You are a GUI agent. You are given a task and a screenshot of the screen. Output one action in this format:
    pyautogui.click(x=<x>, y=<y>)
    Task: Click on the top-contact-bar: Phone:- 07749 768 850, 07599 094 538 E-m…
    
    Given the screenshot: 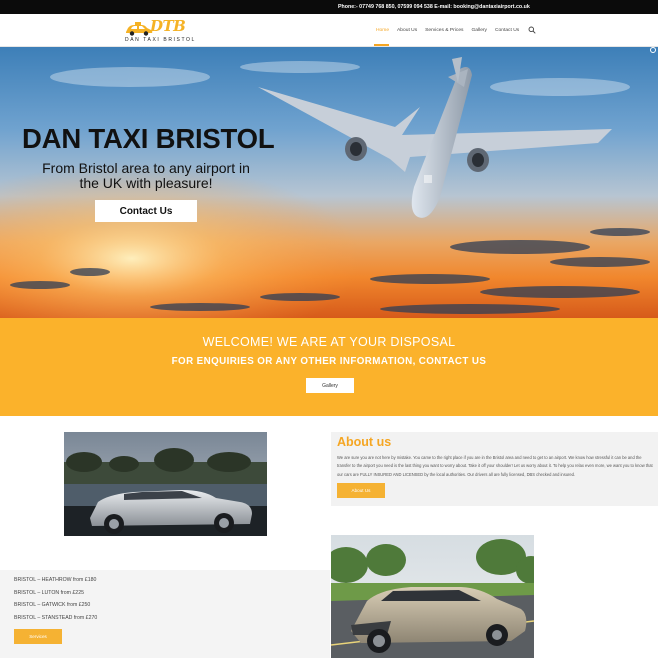 What is the action you would take?
    pyautogui.click(x=329, y=7)
    